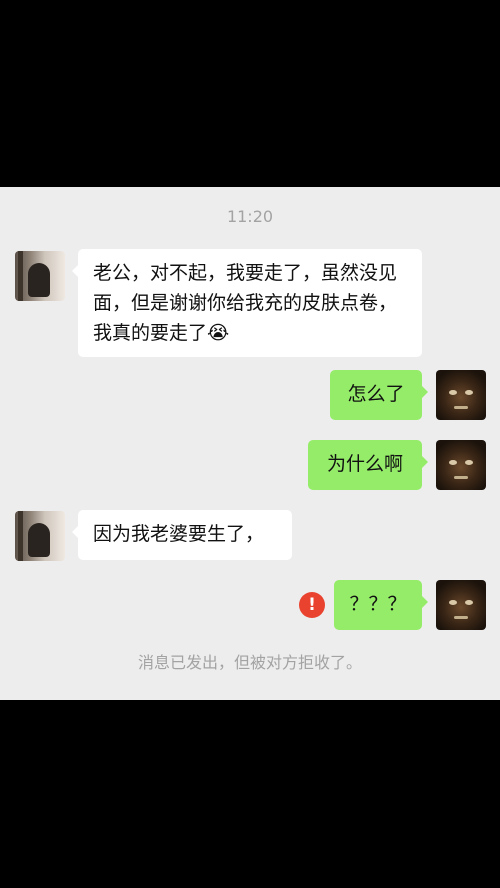  Describe the element at coordinates (249, 662) in the screenshot. I see `rejected-system-note: 消息已发出，但被对方拒收了。` at that location.